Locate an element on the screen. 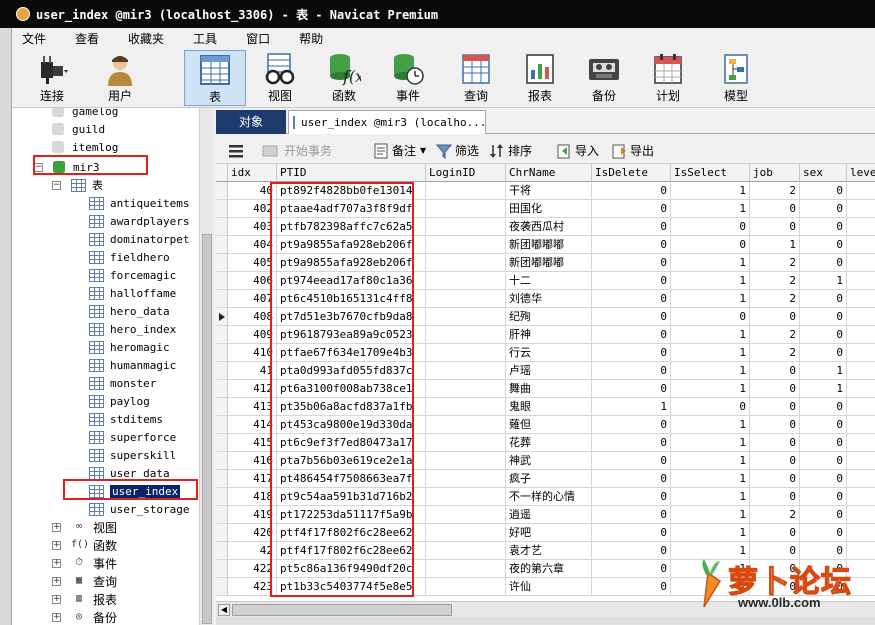  tree-table-user-data: user_data is located at coordinates (129, 473).